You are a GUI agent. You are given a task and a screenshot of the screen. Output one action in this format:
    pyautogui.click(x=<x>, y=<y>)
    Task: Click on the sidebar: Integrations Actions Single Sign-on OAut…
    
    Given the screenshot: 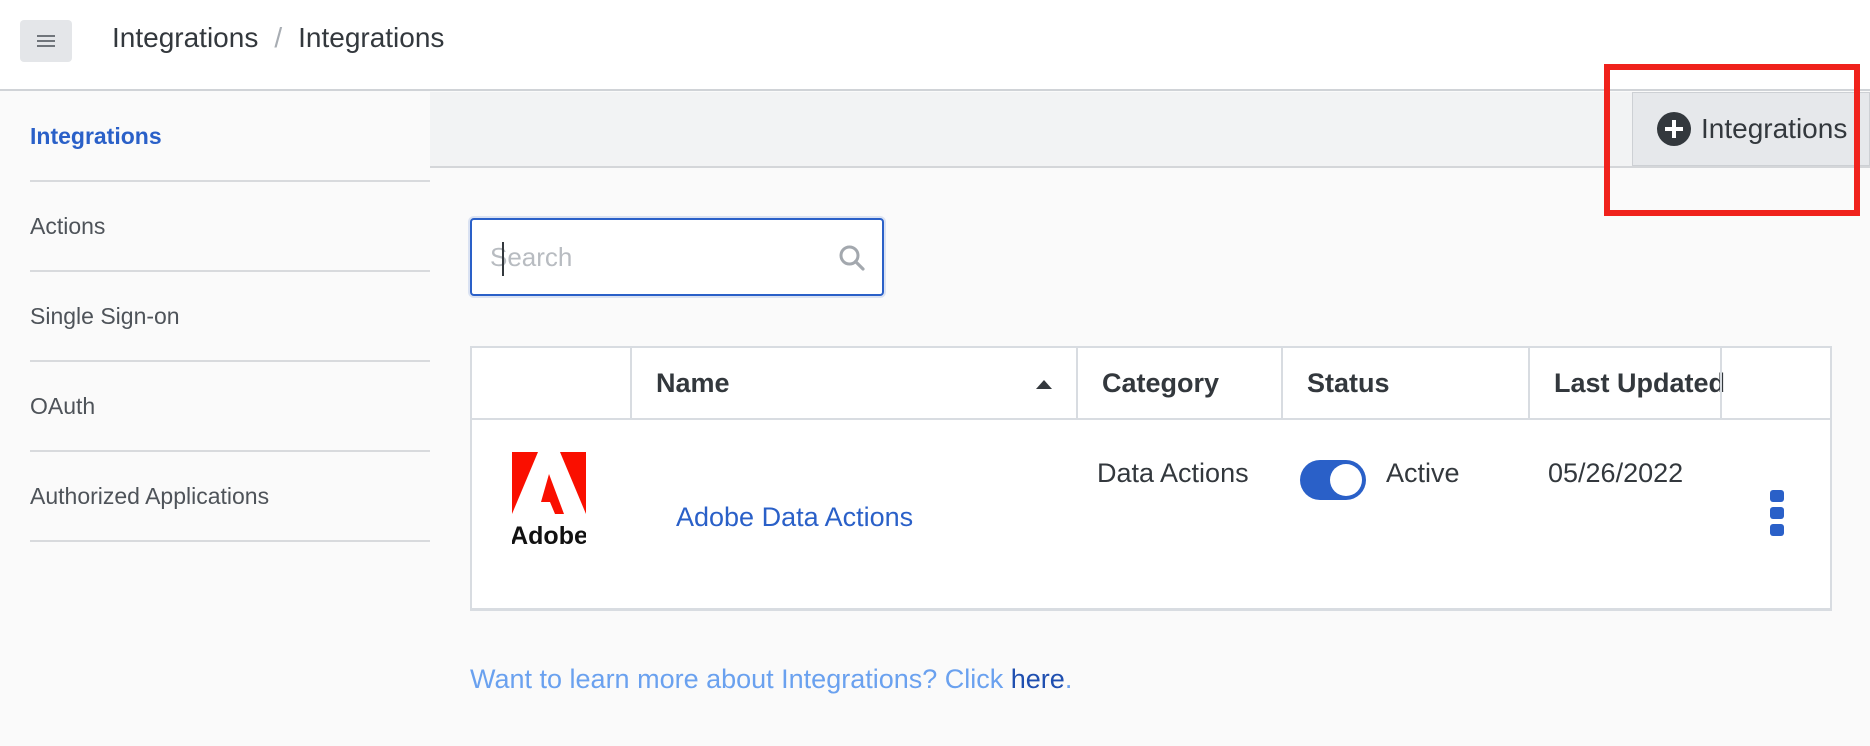 What is the action you would take?
    pyautogui.click(x=230, y=317)
    